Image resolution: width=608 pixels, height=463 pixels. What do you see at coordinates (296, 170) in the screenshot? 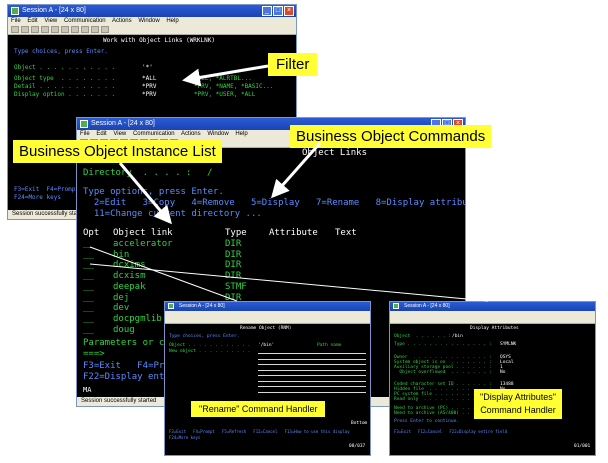
I see `commands-arrow` at bounding box center [296, 170].